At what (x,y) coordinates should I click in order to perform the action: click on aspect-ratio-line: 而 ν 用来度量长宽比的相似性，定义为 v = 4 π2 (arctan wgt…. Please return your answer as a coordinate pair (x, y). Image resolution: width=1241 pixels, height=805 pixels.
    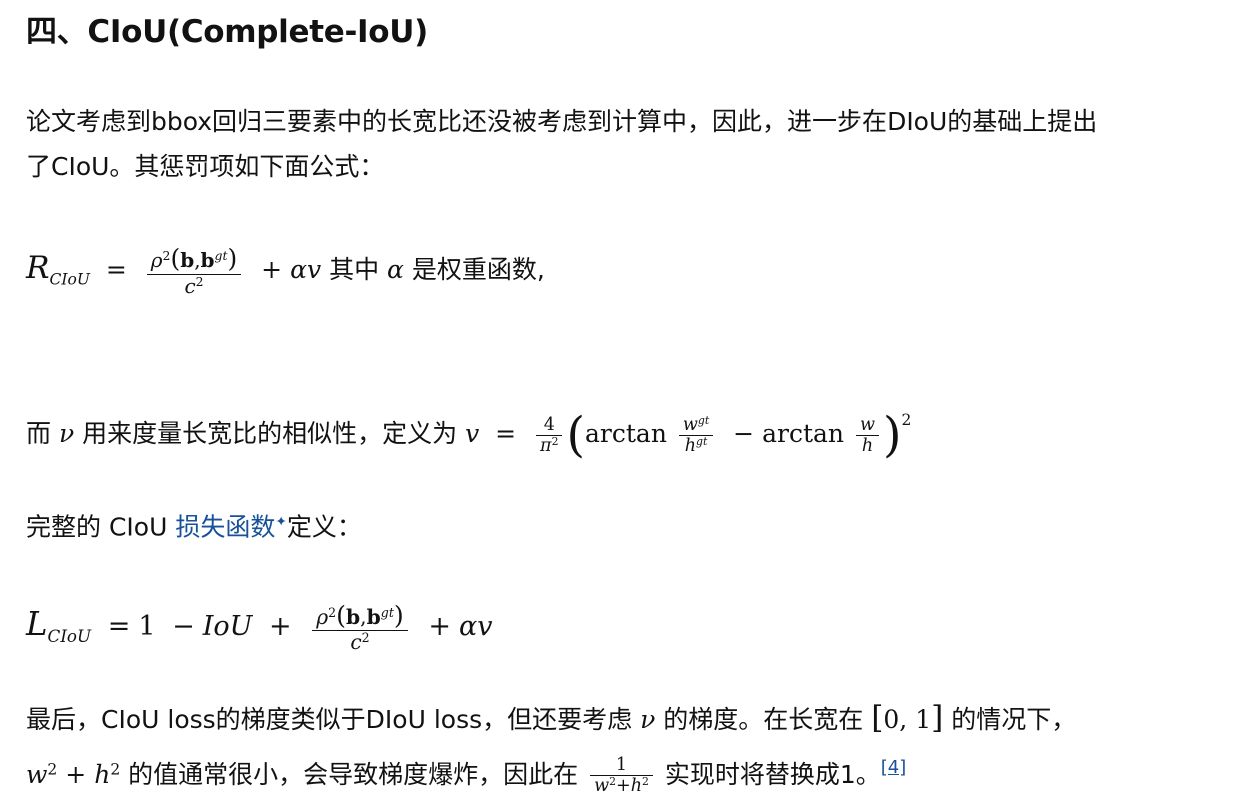
    Looking at the image, I should click on (469, 435).